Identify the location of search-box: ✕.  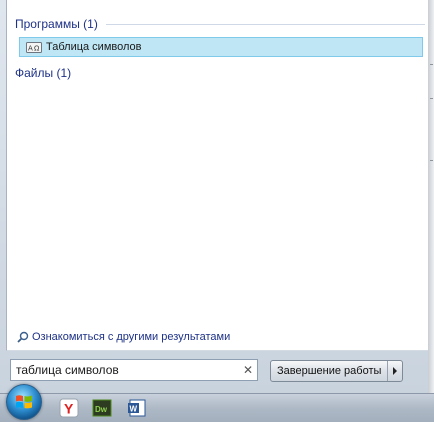
(134, 370).